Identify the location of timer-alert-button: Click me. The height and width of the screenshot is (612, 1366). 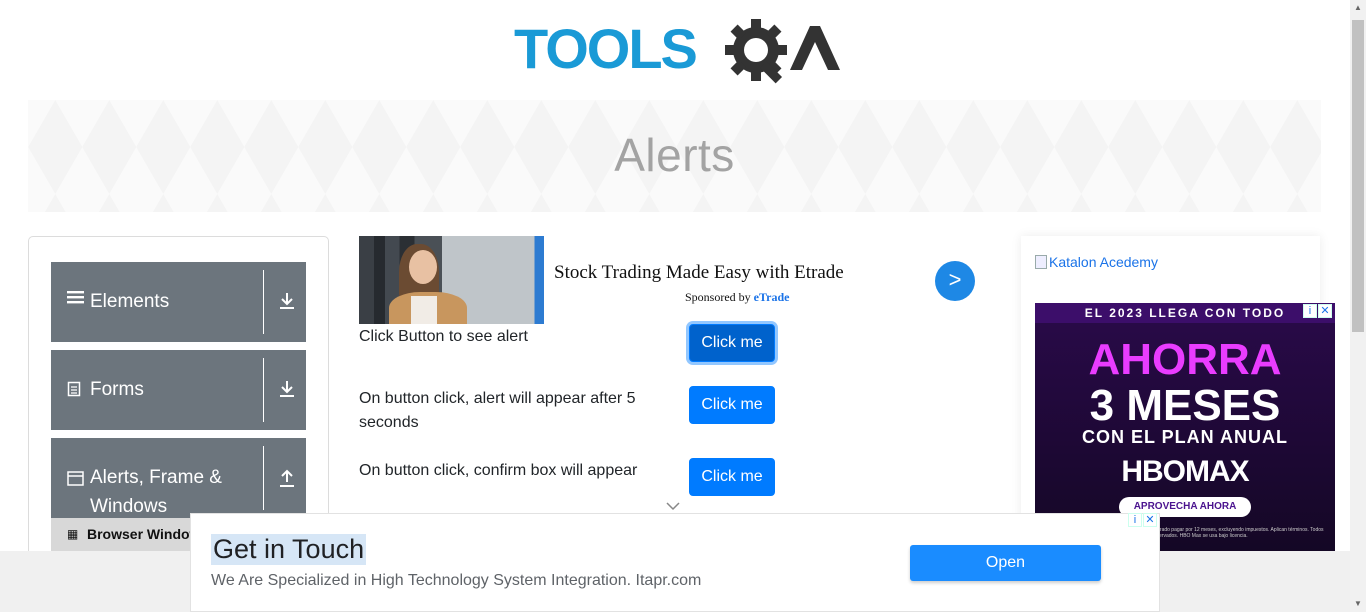
(732, 405).